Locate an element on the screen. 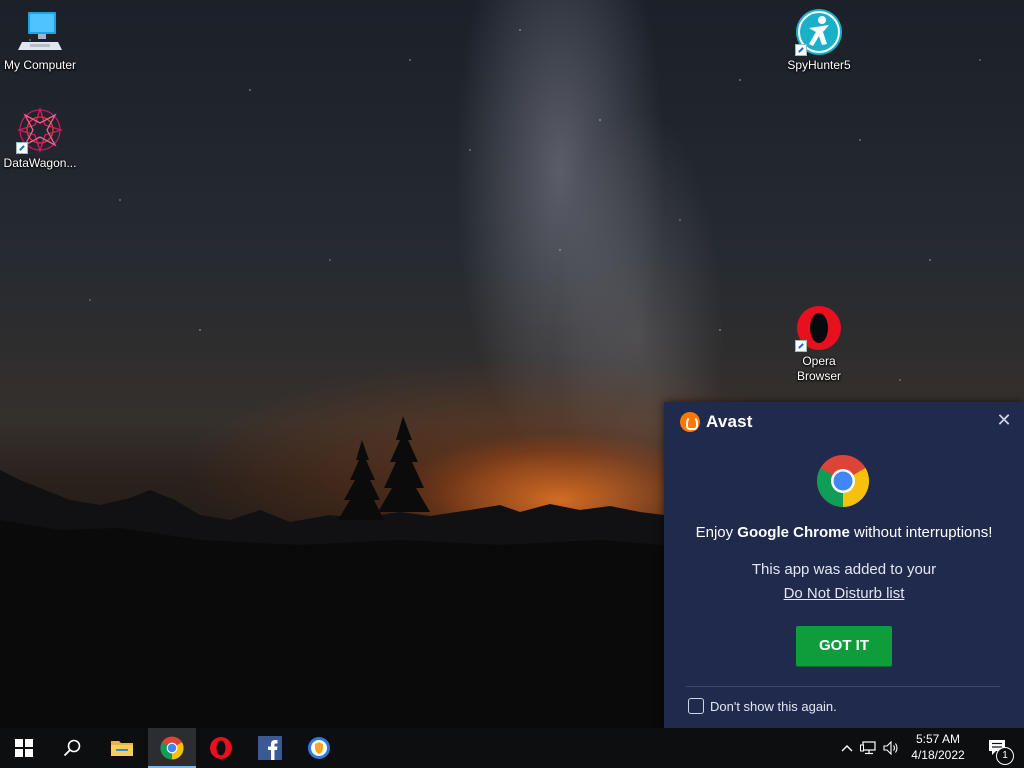 The image size is (1024, 768). desktop-icon-label: My Computer is located at coordinates (40, 65).